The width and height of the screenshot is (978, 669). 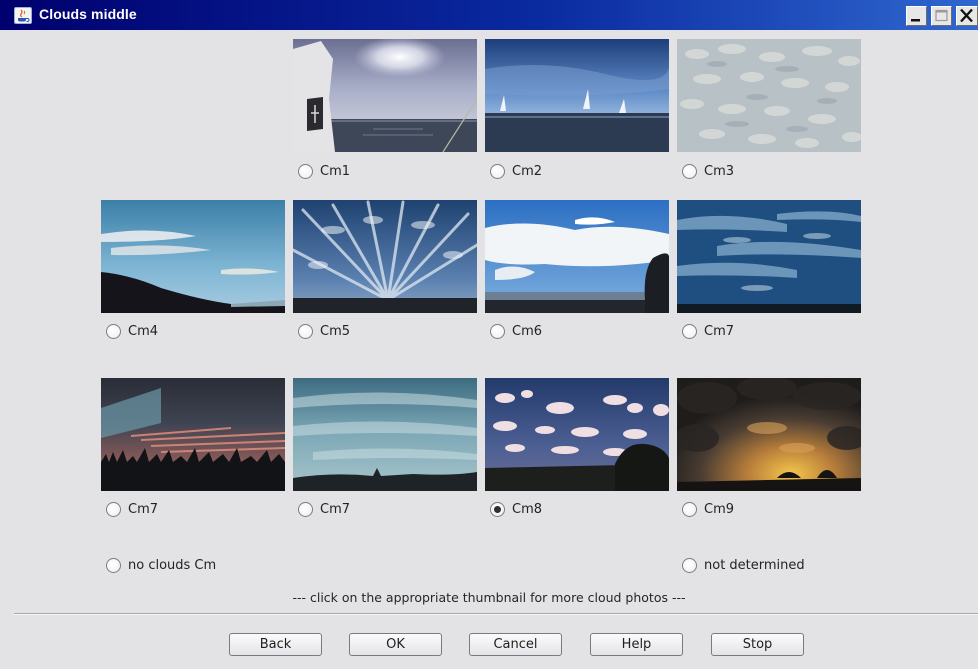 I want to click on radio-cm6: Cm6, so click(x=516, y=331).